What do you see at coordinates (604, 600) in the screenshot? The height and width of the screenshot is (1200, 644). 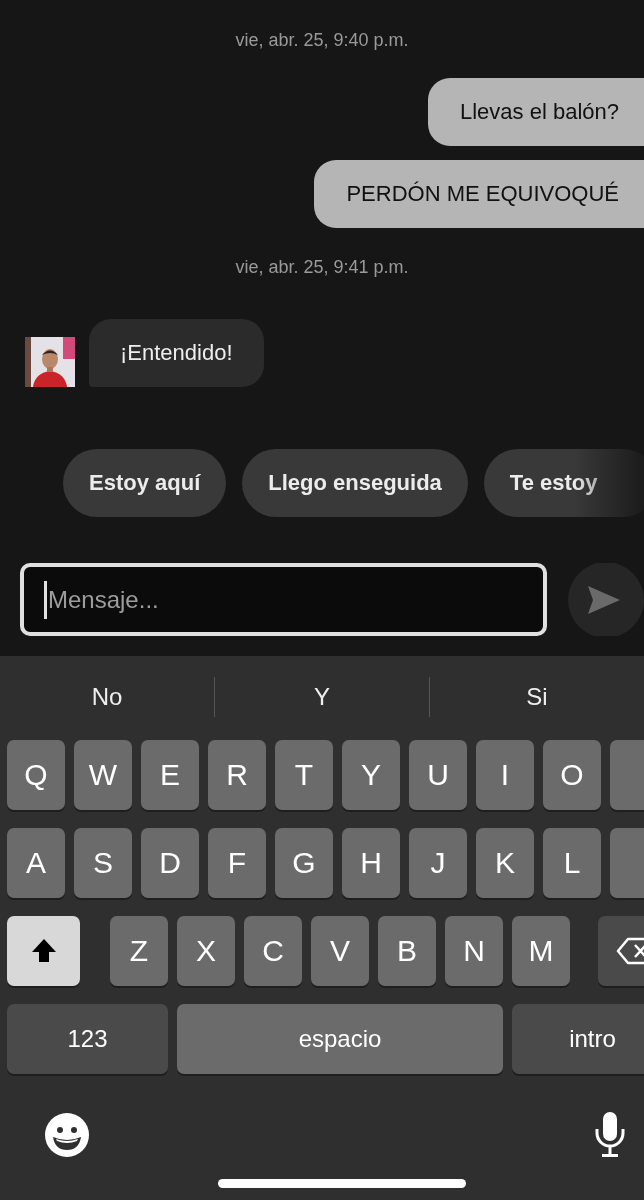 I see `send-icon` at bounding box center [604, 600].